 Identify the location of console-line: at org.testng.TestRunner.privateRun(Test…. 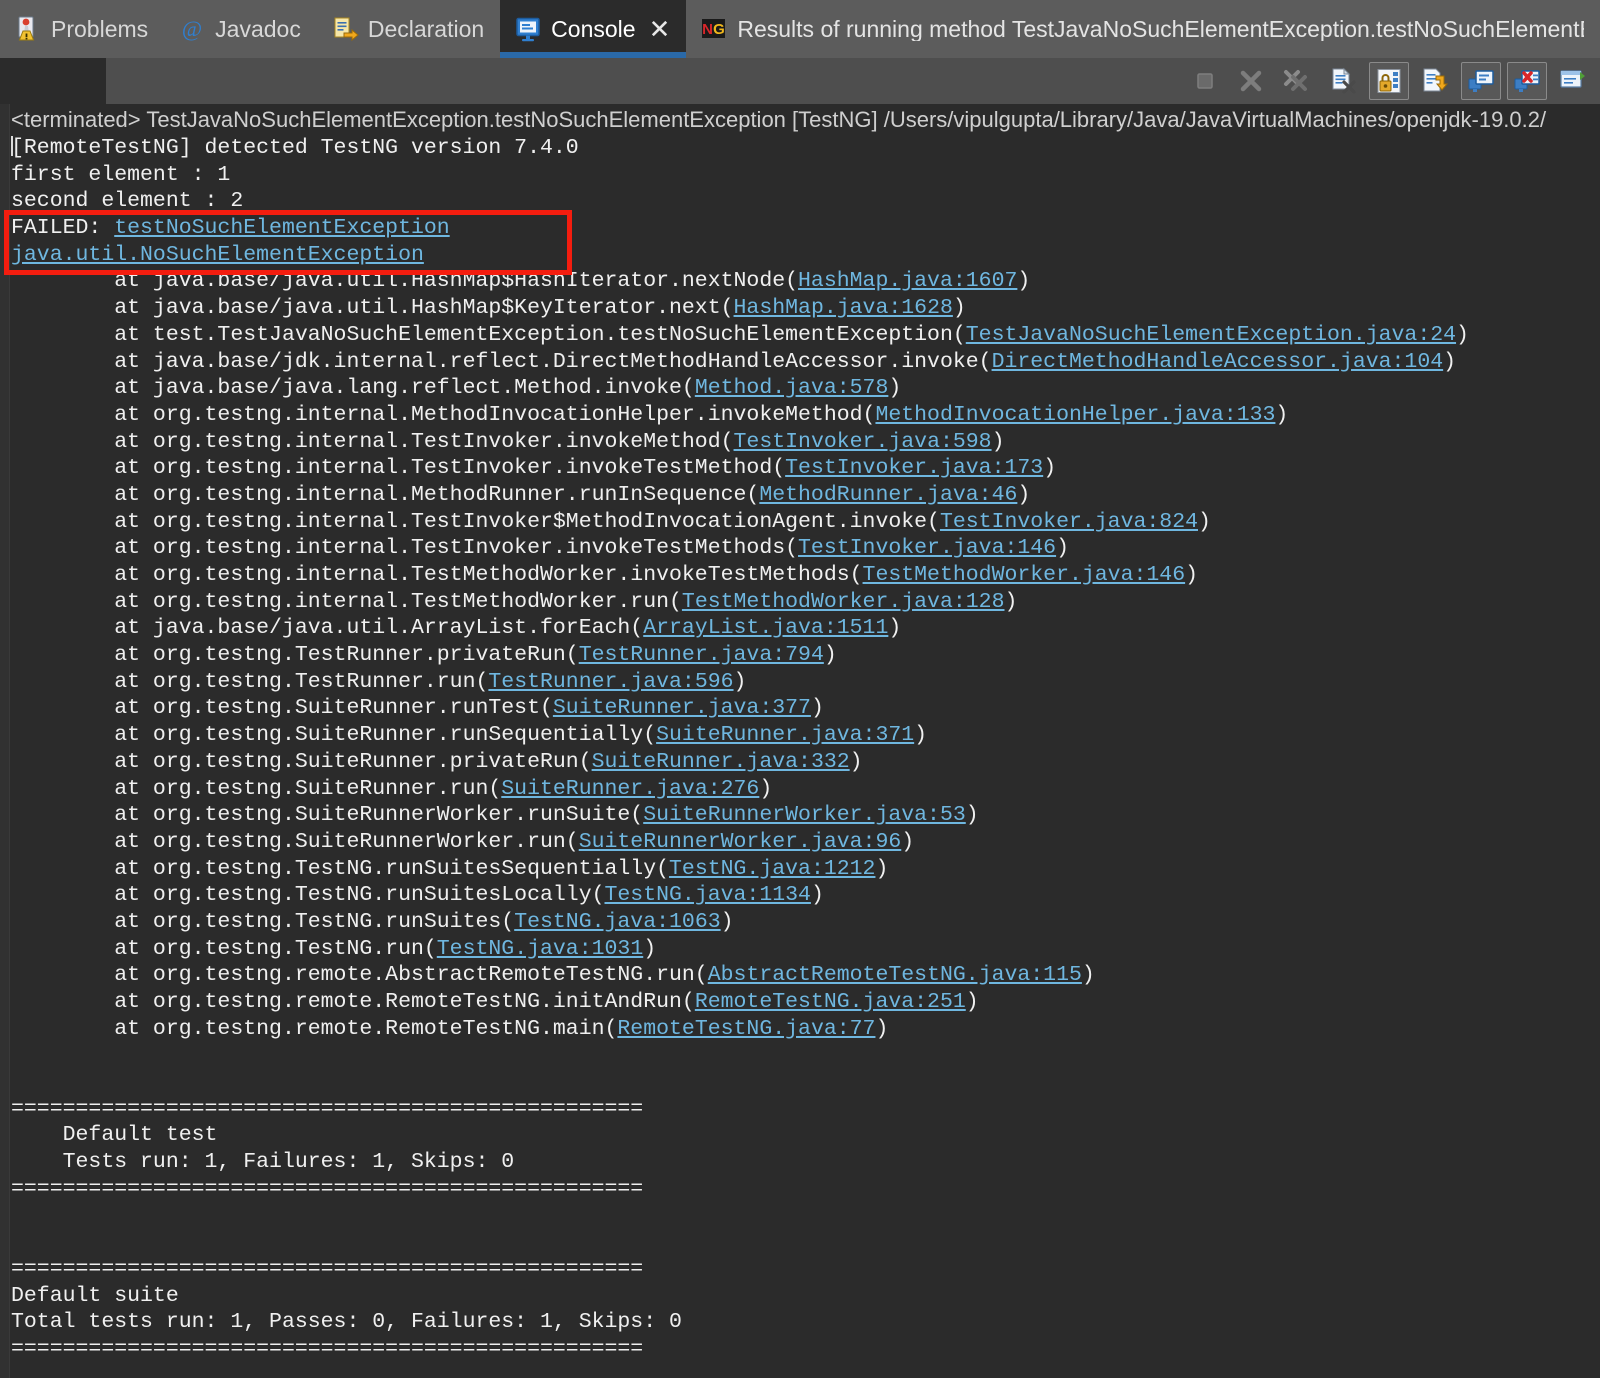
(424, 655).